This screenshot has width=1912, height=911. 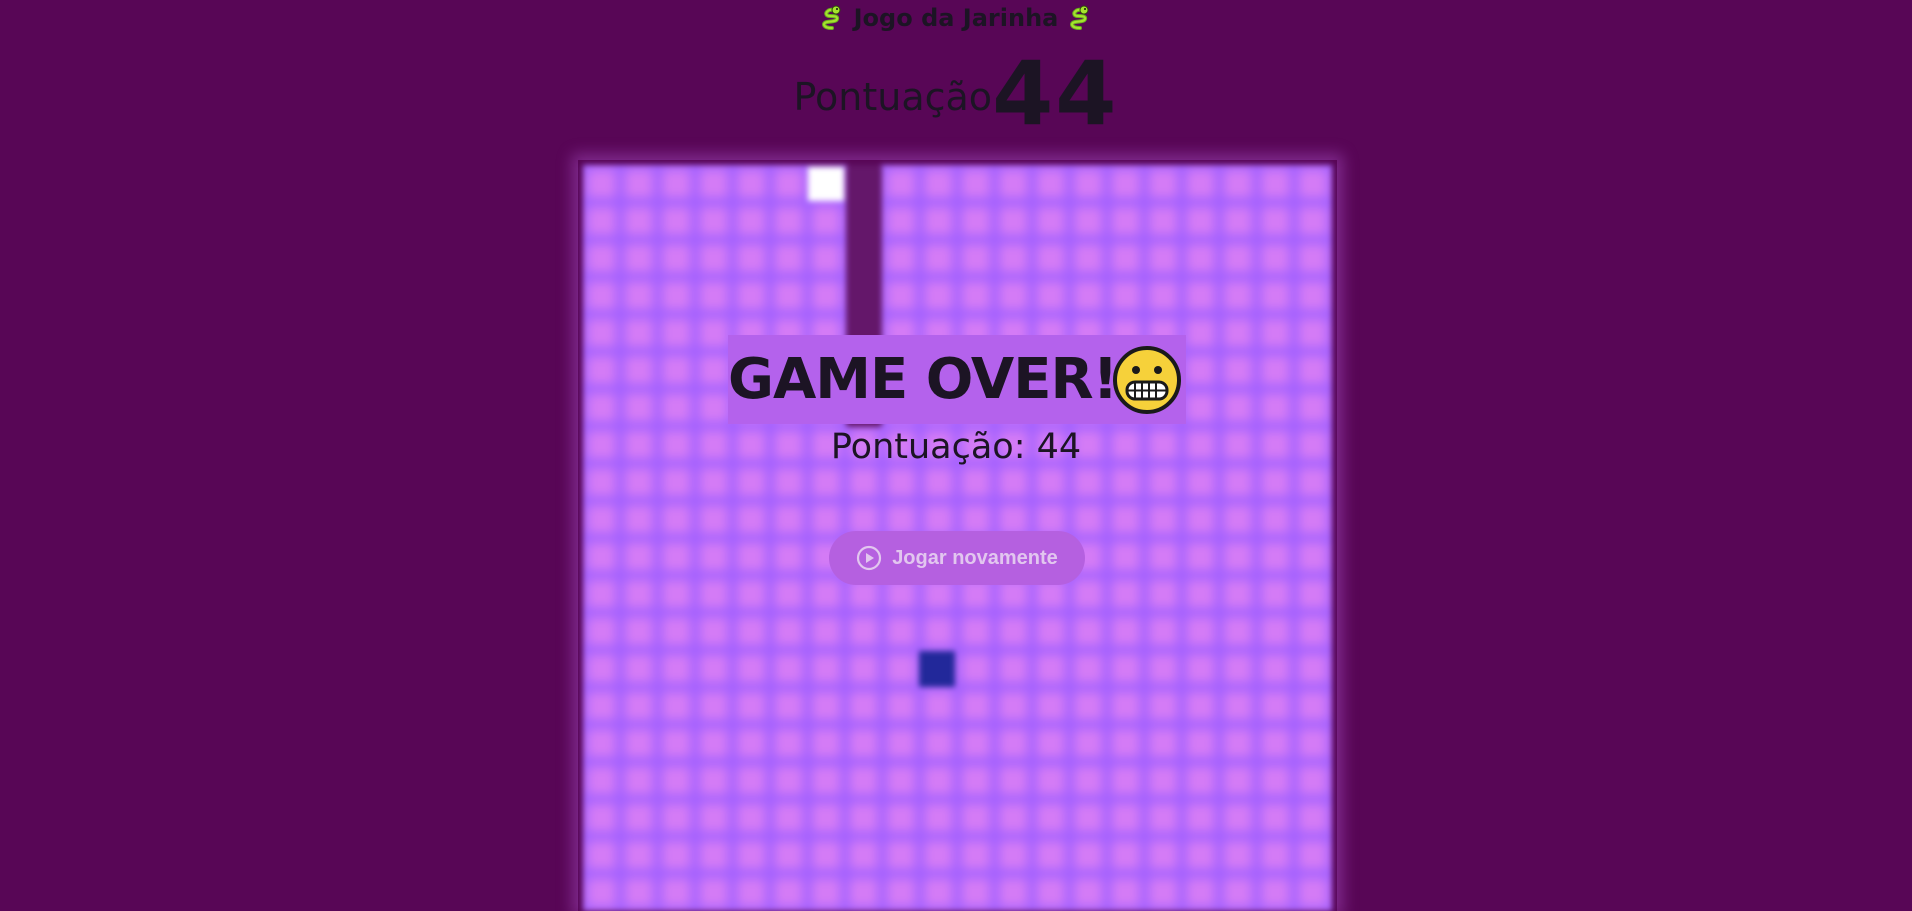 I want to click on score-label: Pontuação, so click(x=893, y=97).